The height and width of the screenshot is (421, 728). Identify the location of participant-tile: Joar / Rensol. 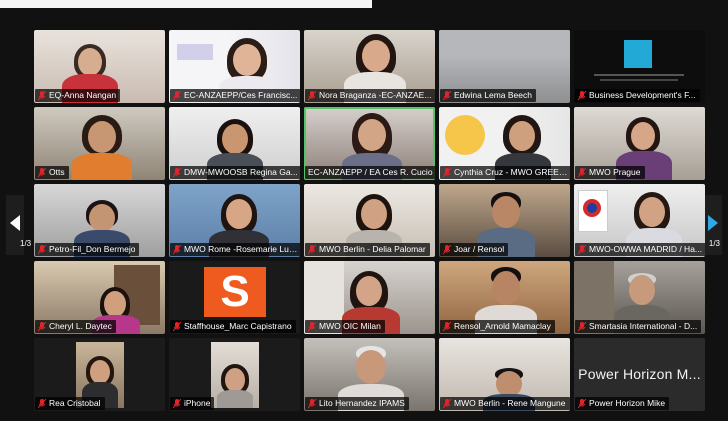
(504, 220).